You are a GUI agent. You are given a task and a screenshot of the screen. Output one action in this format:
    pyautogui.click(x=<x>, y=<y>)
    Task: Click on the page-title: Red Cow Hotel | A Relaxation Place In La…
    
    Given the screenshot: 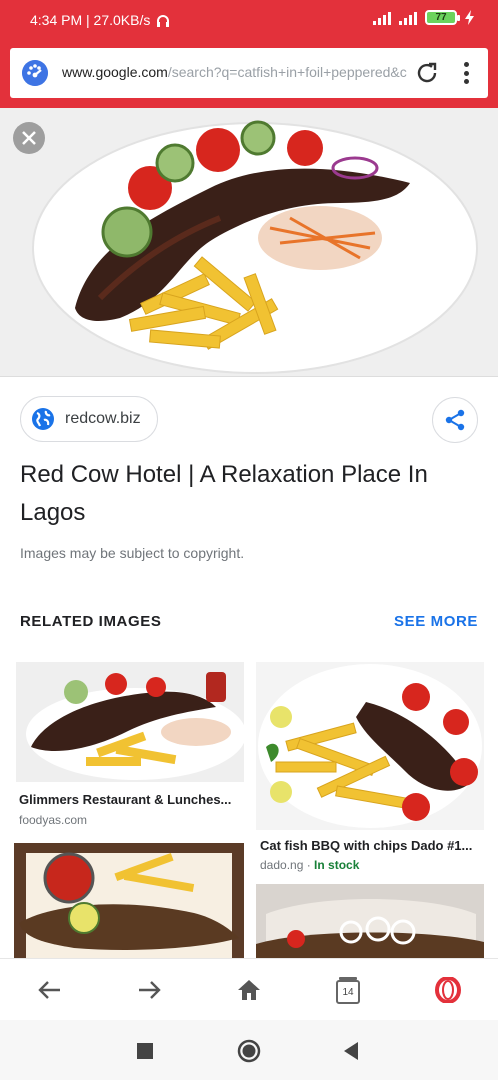 What is the action you would take?
    pyautogui.click(x=250, y=494)
    